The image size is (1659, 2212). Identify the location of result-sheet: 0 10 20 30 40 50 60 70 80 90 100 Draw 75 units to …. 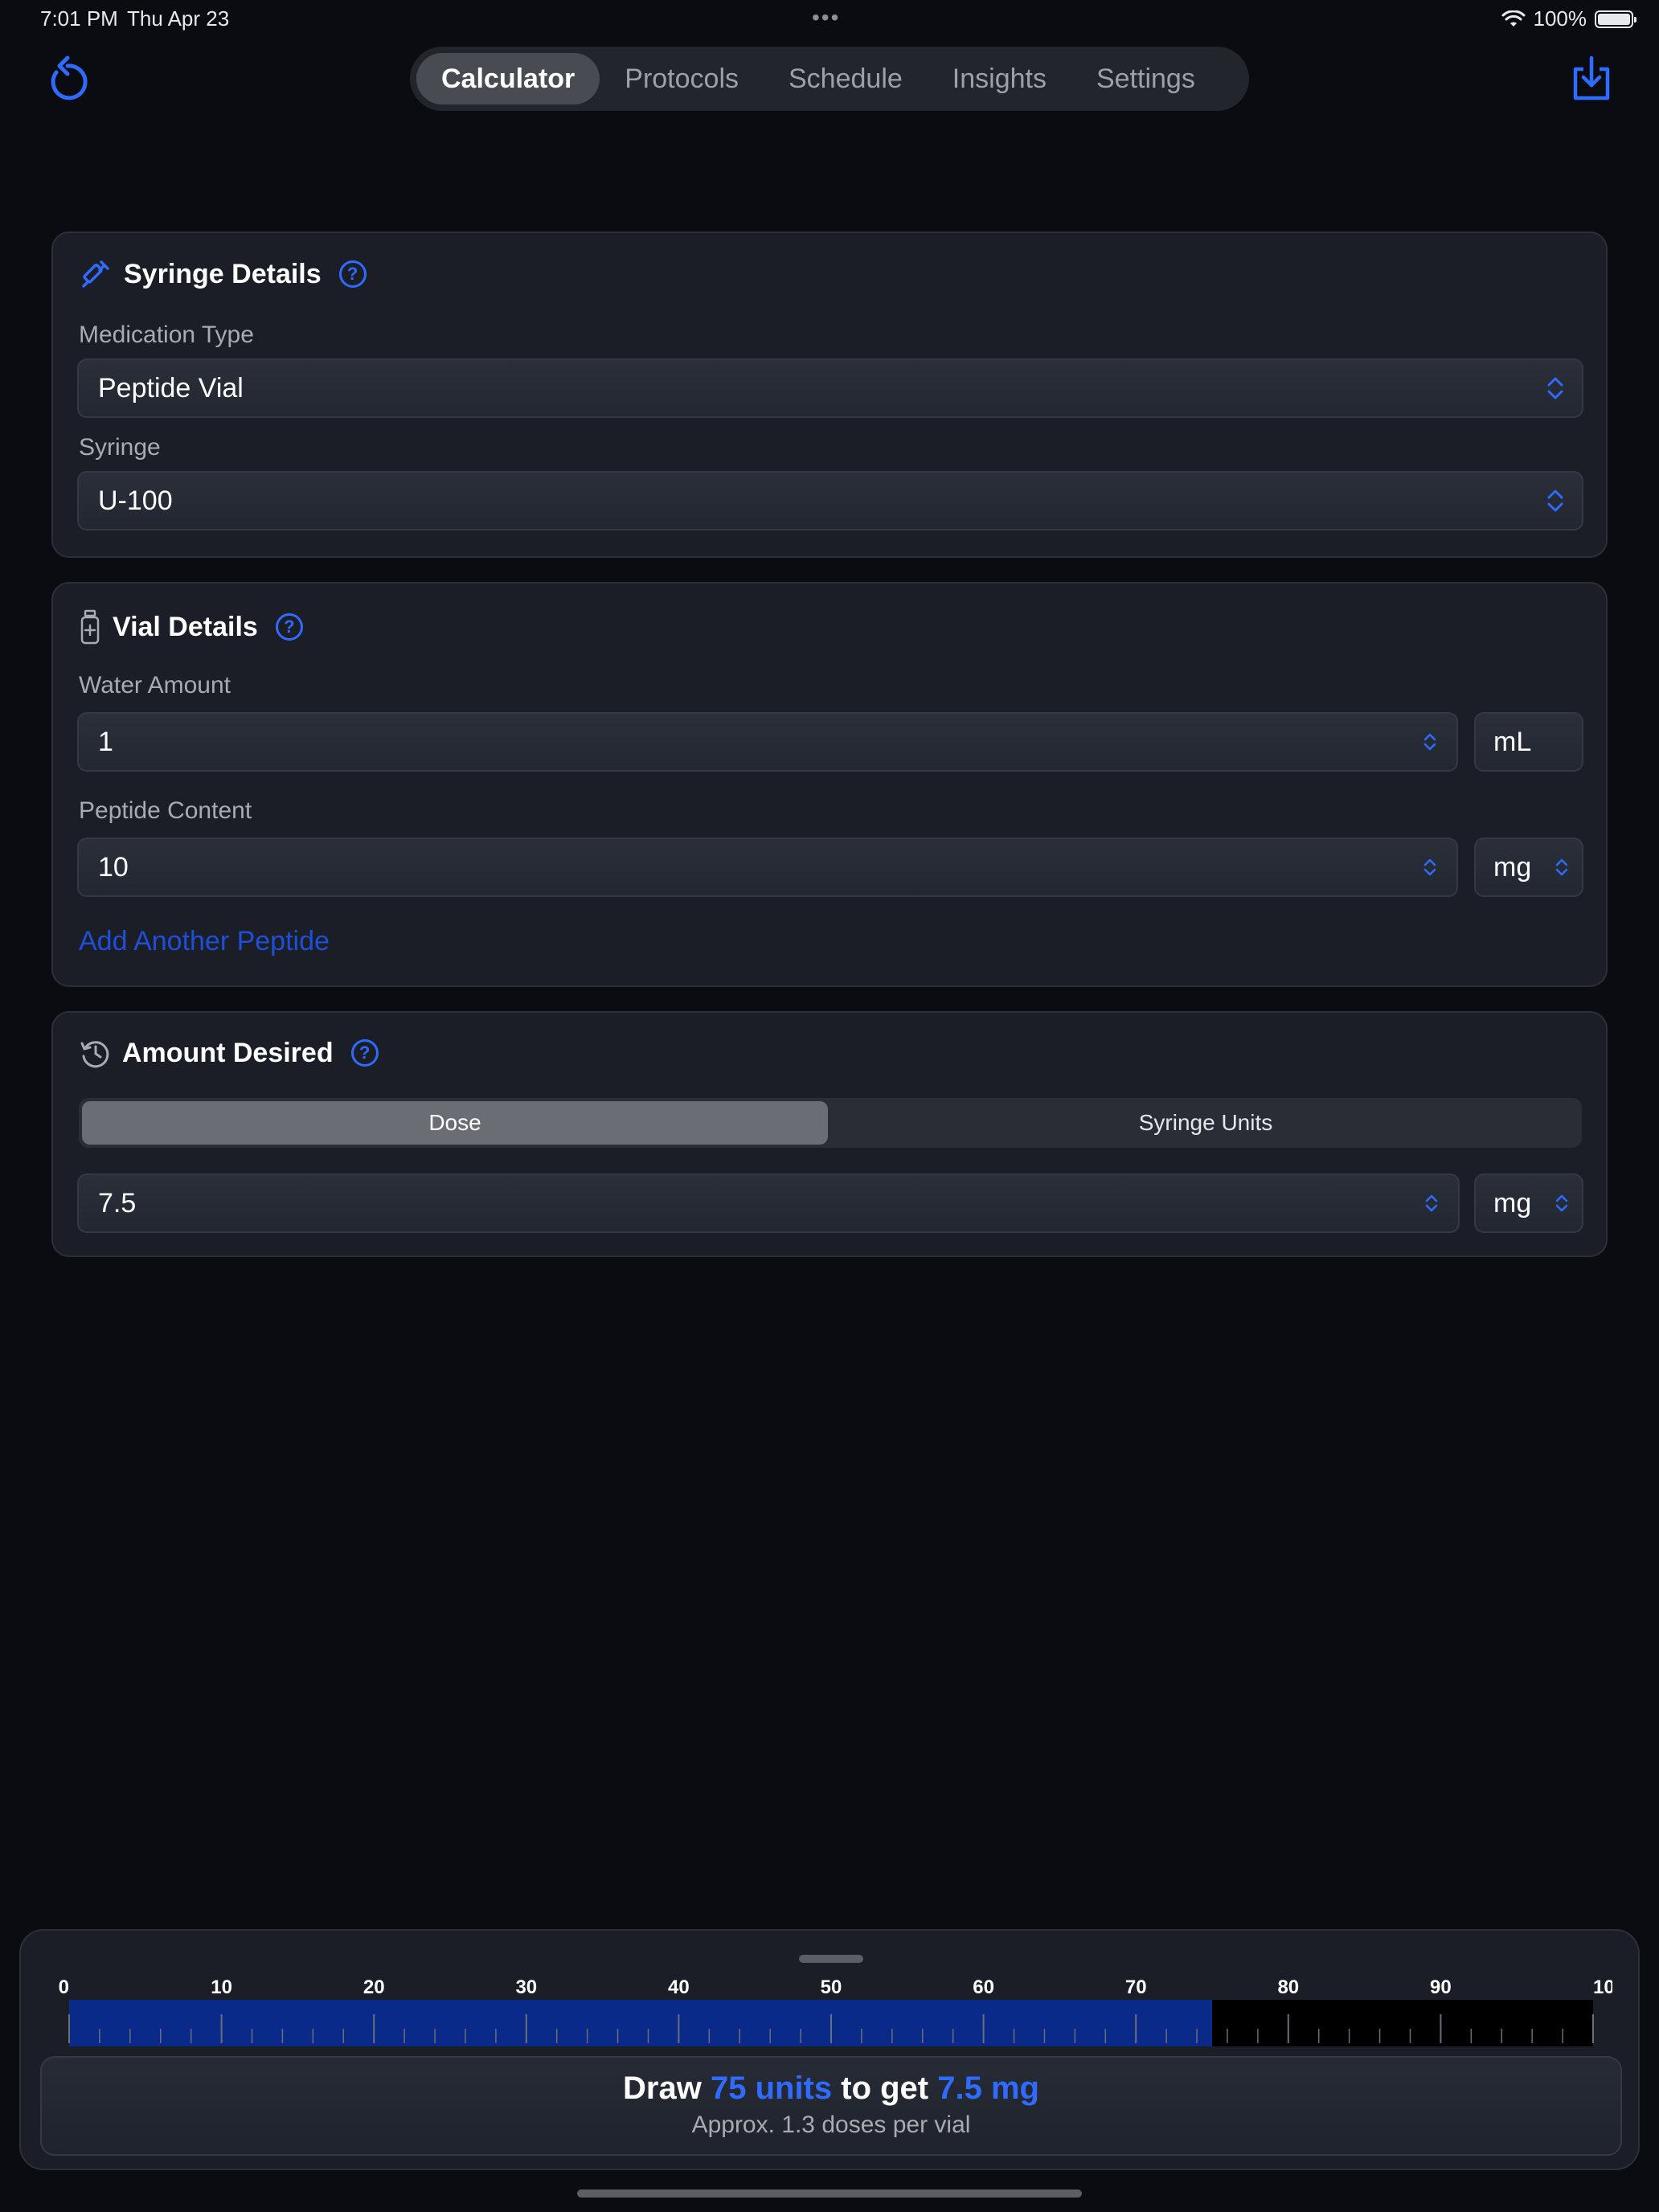
(829, 2049).